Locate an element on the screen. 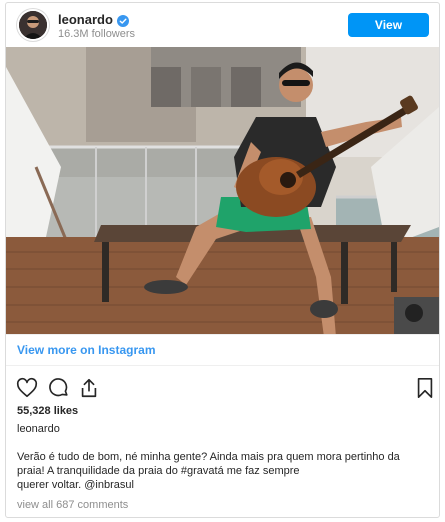 This screenshot has height=522, width=445. username-row: leonardo is located at coordinates (93, 19).